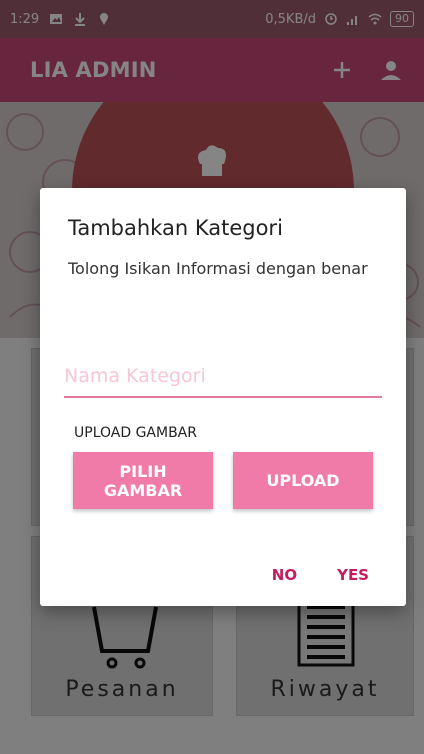  Describe the element at coordinates (175, 228) in the screenshot. I see `dialog-title: Tambahkan Kategori` at that location.